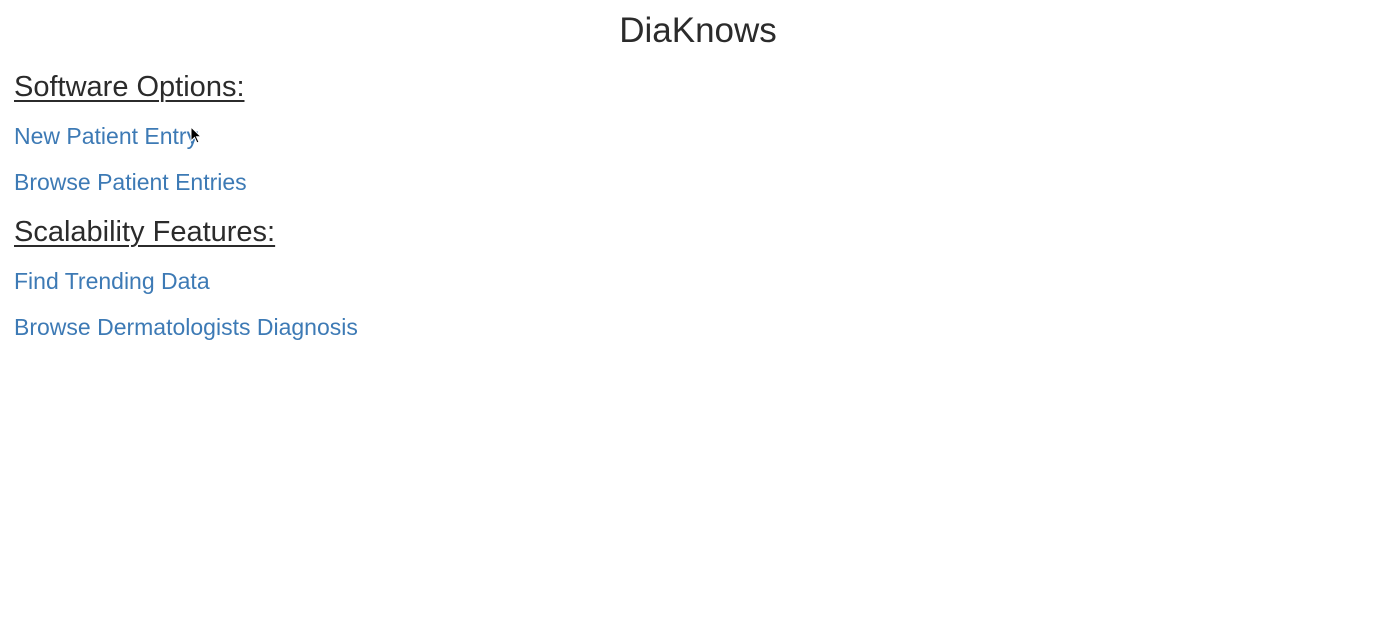 Image resolution: width=1396 pixels, height=628 pixels. What do you see at coordinates (145, 232) in the screenshot?
I see `scalability-features-heading: Scalability Features:` at bounding box center [145, 232].